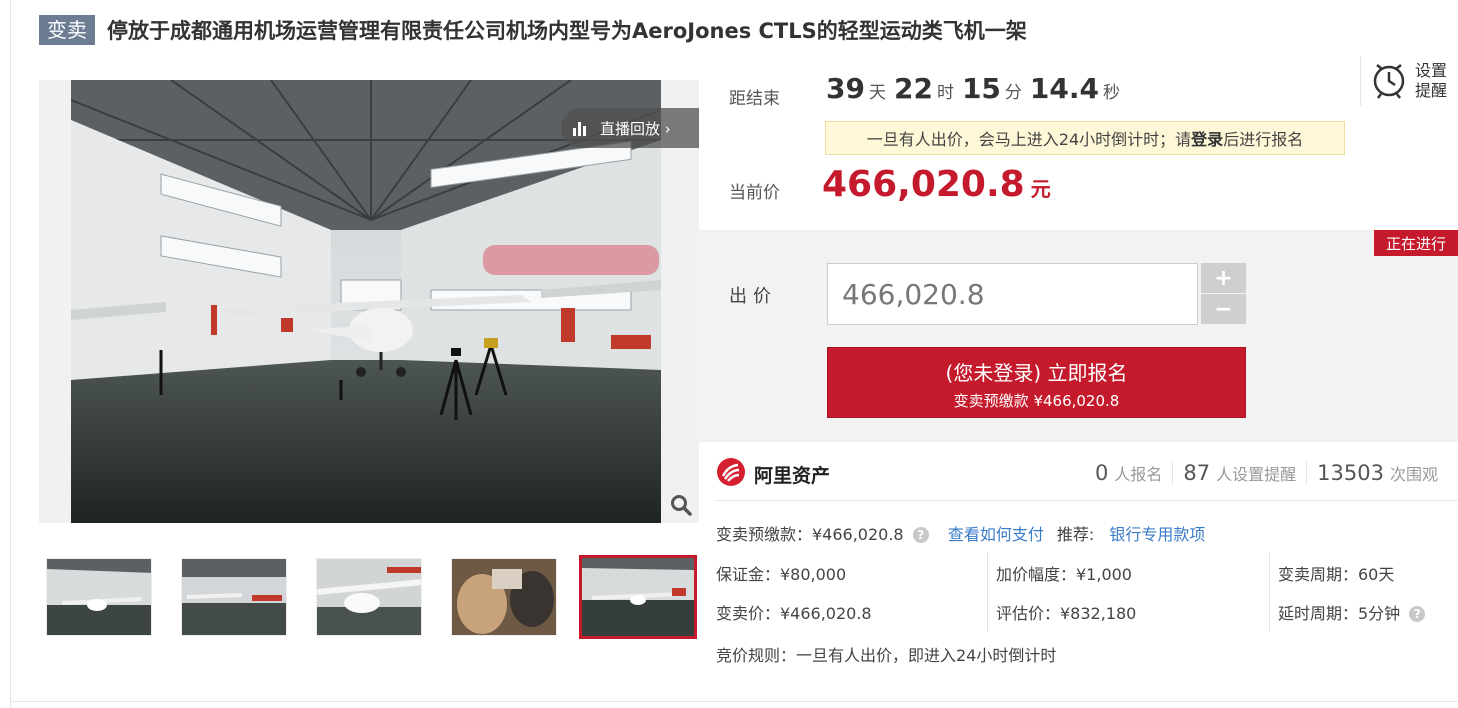 This screenshot has width=1458, height=708. I want to click on bid-notice: 一旦有人出价，会马上进入24小时倒计时；请 登录 后进行报名, so click(1085, 138).